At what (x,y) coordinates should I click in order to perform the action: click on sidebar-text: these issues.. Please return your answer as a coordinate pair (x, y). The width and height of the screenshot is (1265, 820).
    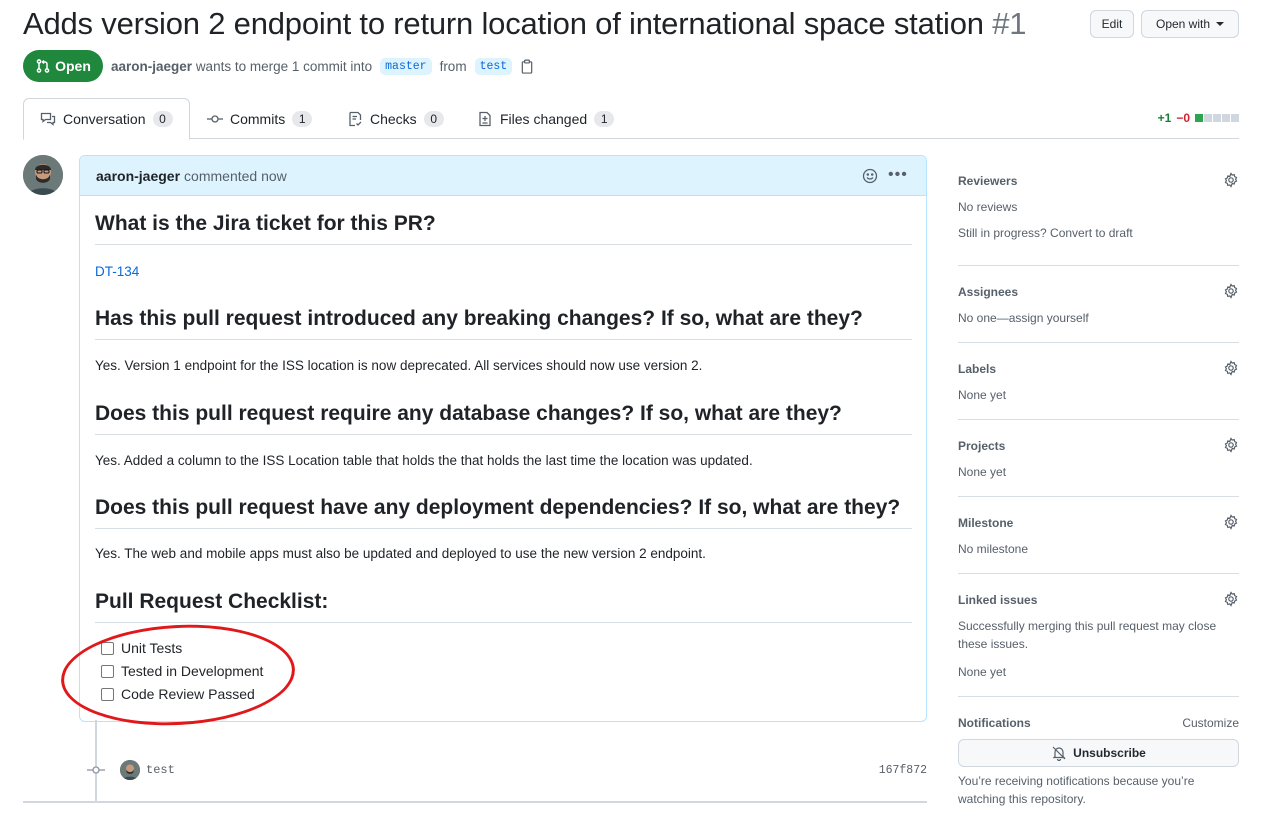
    Looking at the image, I should click on (993, 644).